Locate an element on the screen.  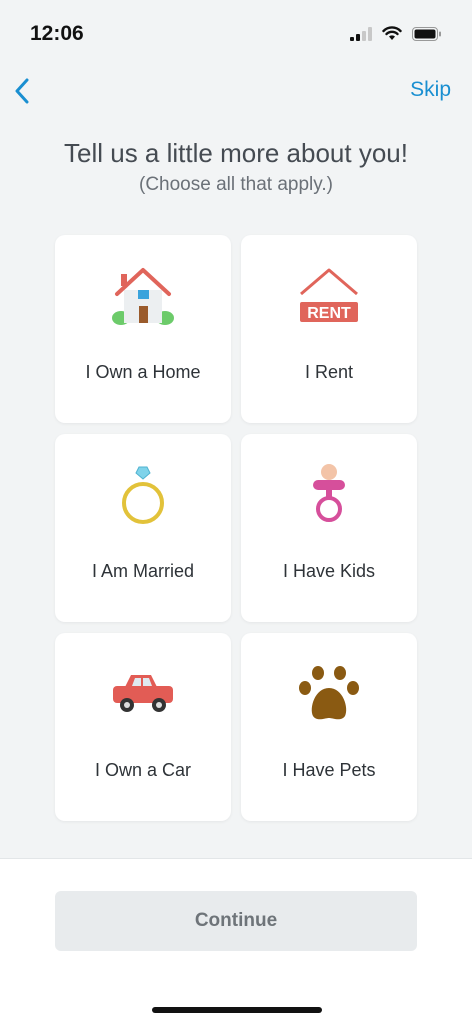
back-button is located at coordinates (22, 91).